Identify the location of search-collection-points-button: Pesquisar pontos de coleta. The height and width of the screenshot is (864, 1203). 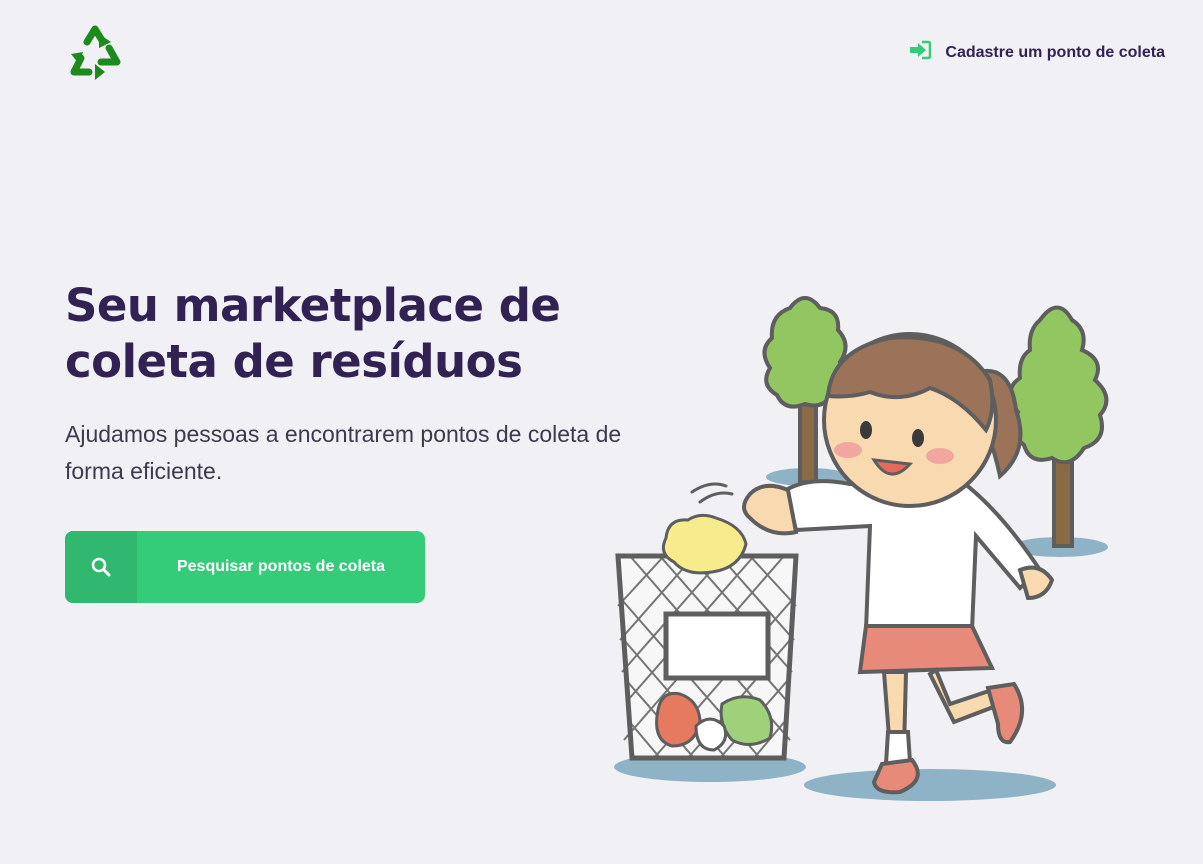
(245, 567).